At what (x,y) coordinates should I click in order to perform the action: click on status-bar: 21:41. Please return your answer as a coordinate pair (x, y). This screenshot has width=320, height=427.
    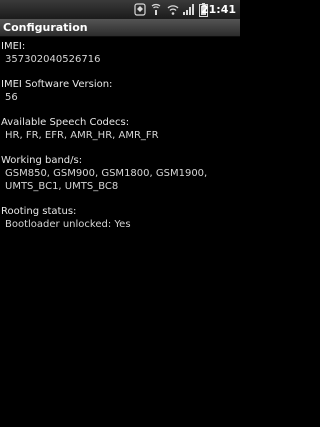
    Looking at the image, I should click on (120, 9).